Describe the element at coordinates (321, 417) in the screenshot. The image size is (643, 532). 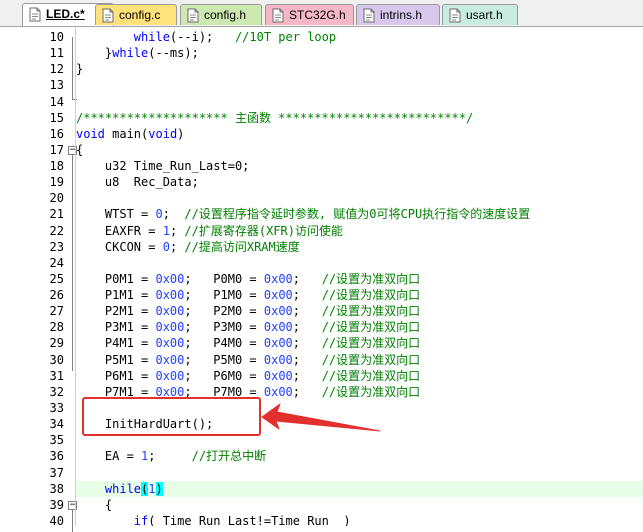
I see `annotation-arrow-icon` at that location.